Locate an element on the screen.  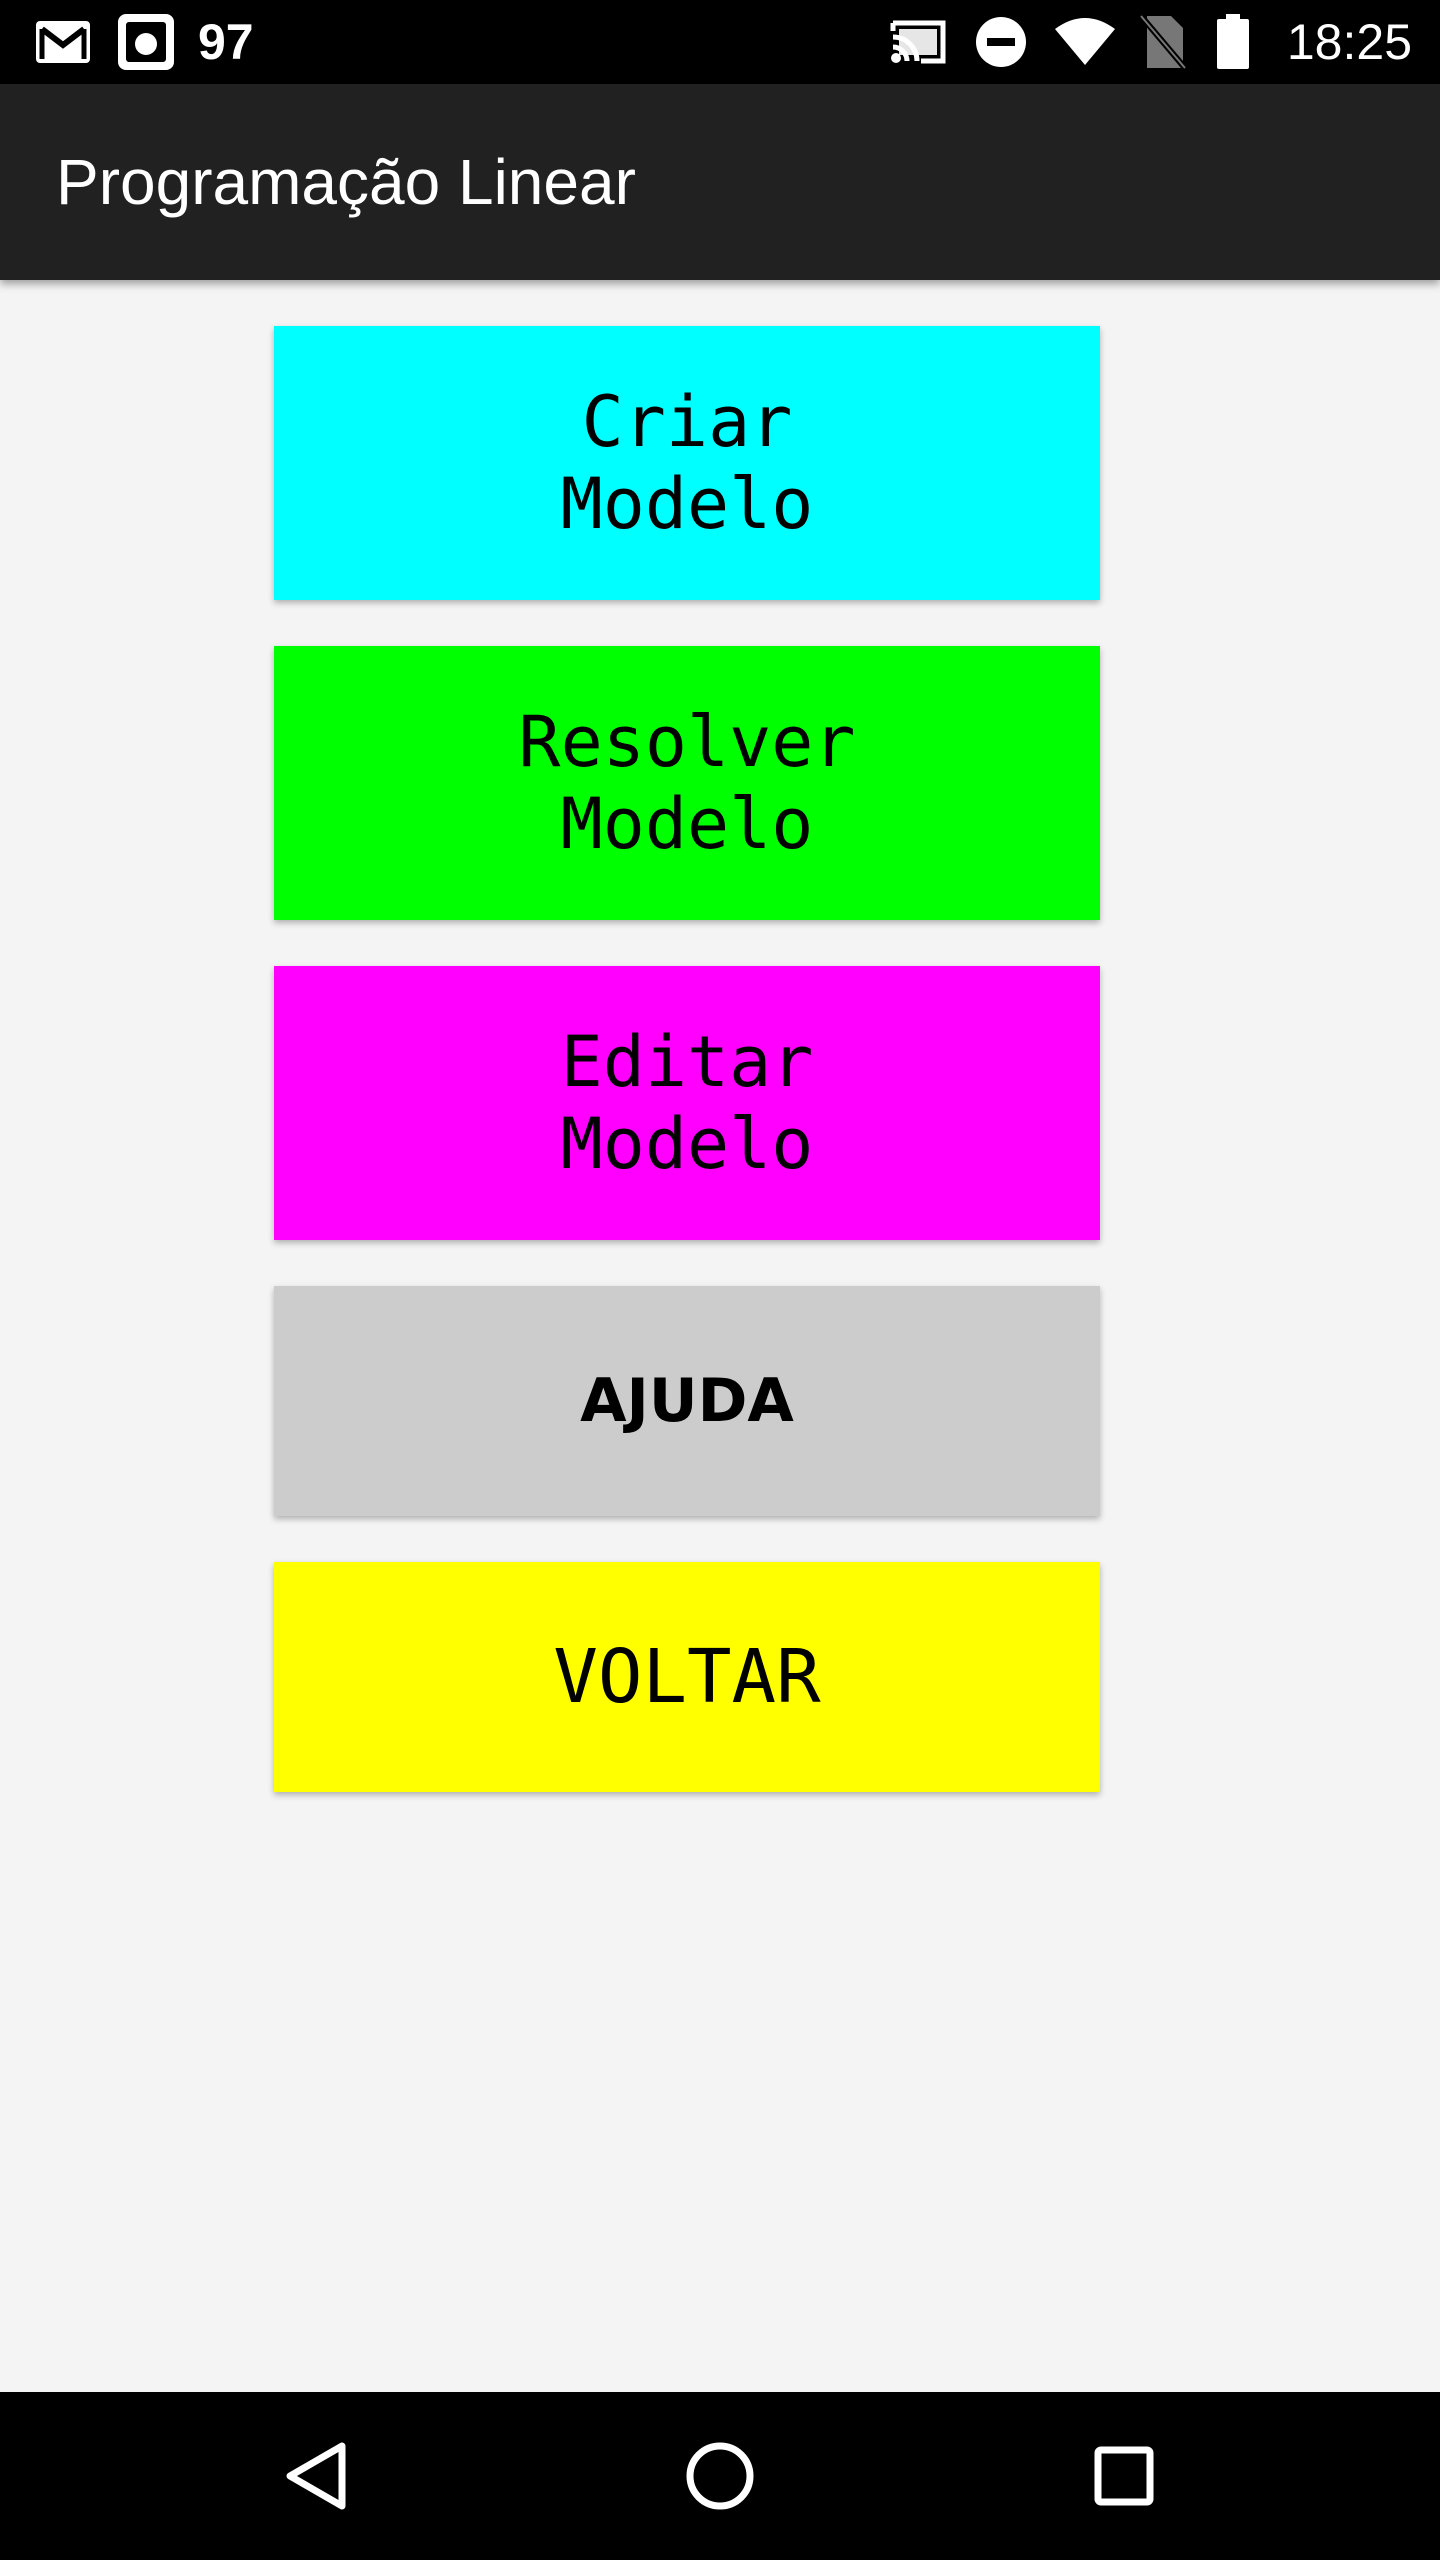
recents-button is located at coordinates (1124, 2476).